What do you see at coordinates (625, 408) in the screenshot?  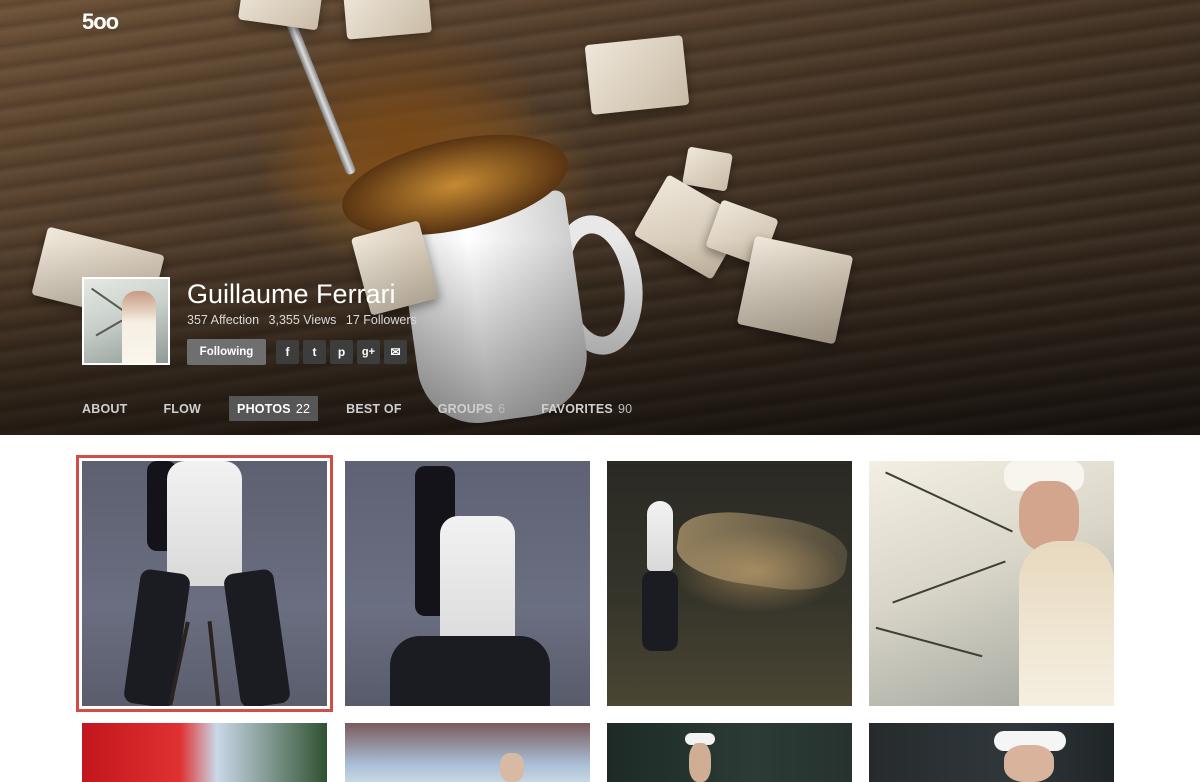 I see `tab-count: 90` at bounding box center [625, 408].